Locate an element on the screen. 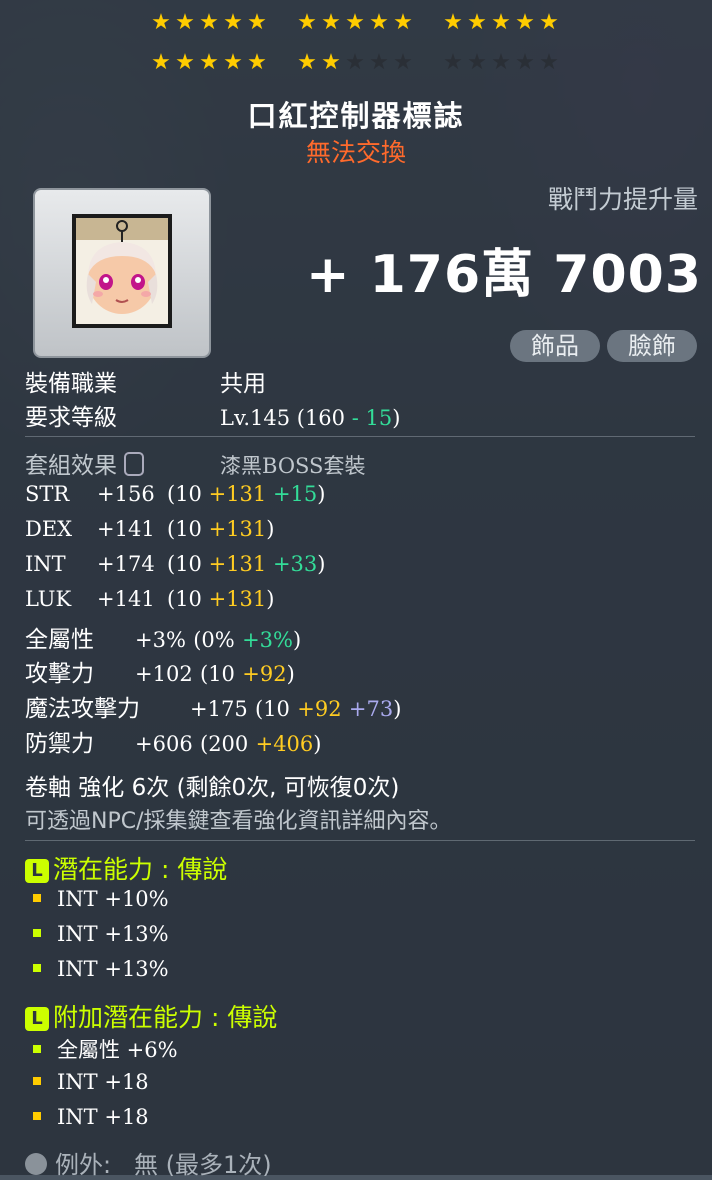 This screenshot has width=712, height=1180. defense-bonus: +406 is located at coordinates (284, 744).